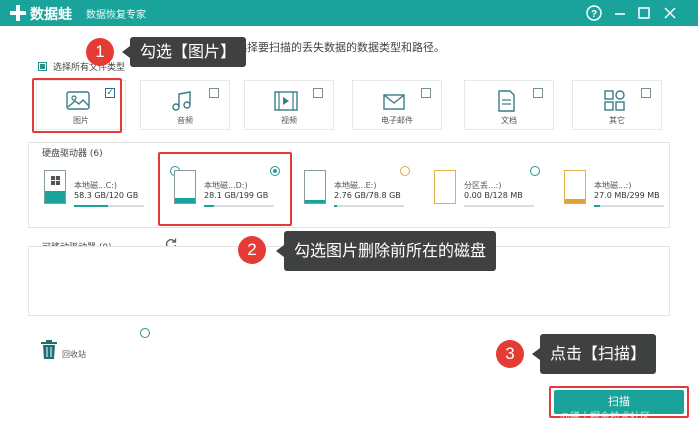 This screenshot has height=426, width=698. Describe the element at coordinates (617, 120) in the screenshot. I see `type-label: 其它` at that location.